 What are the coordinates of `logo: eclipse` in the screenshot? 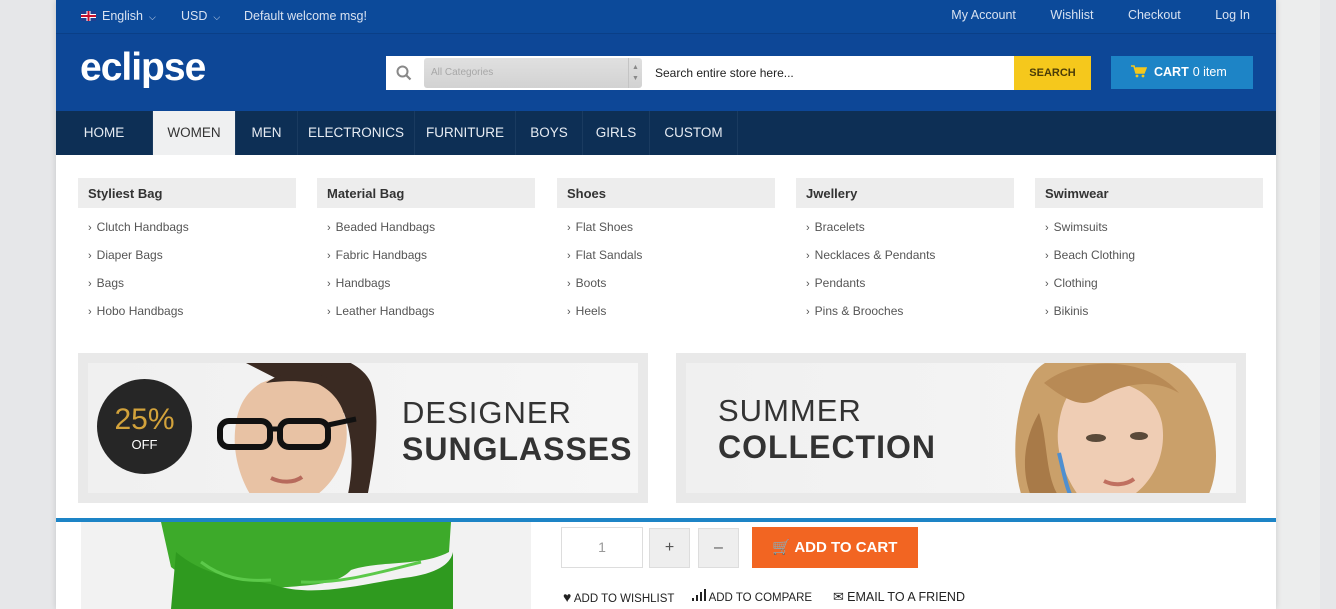 It's located at (143, 68).